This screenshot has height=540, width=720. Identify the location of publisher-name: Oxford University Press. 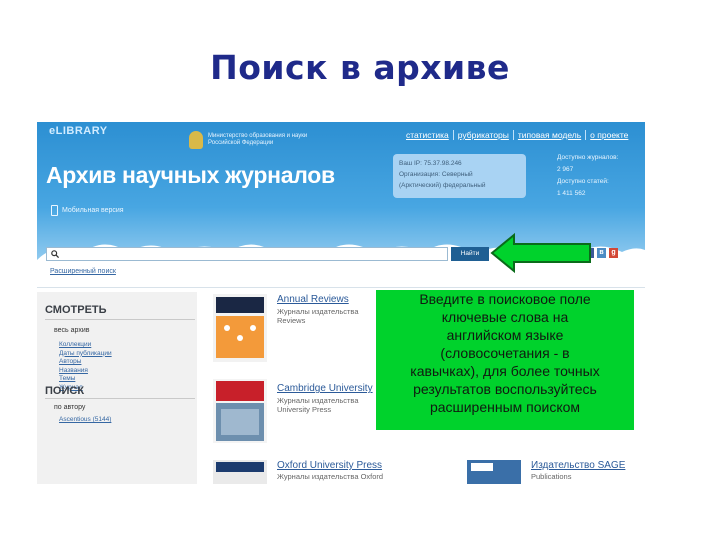
(329, 465).